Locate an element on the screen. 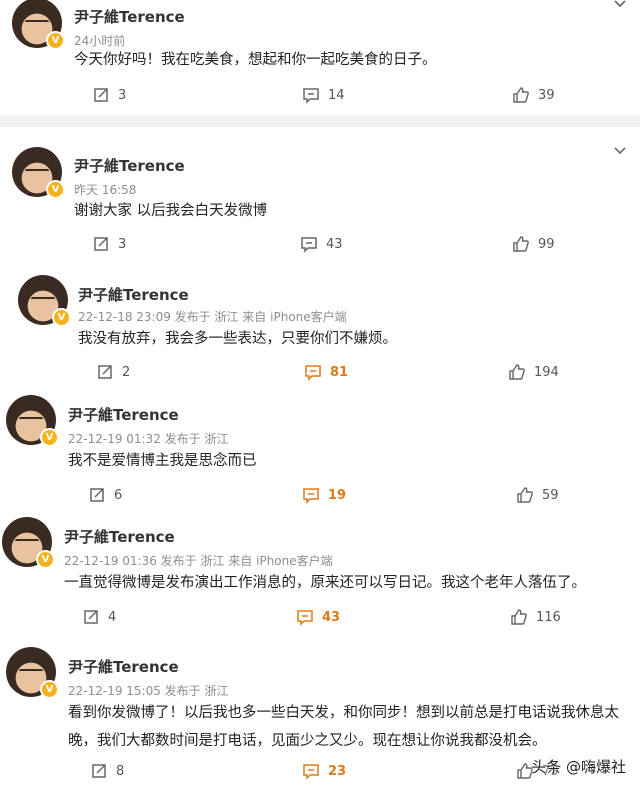 This screenshot has height=785, width=640. like-count: 99 is located at coordinates (546, 244).